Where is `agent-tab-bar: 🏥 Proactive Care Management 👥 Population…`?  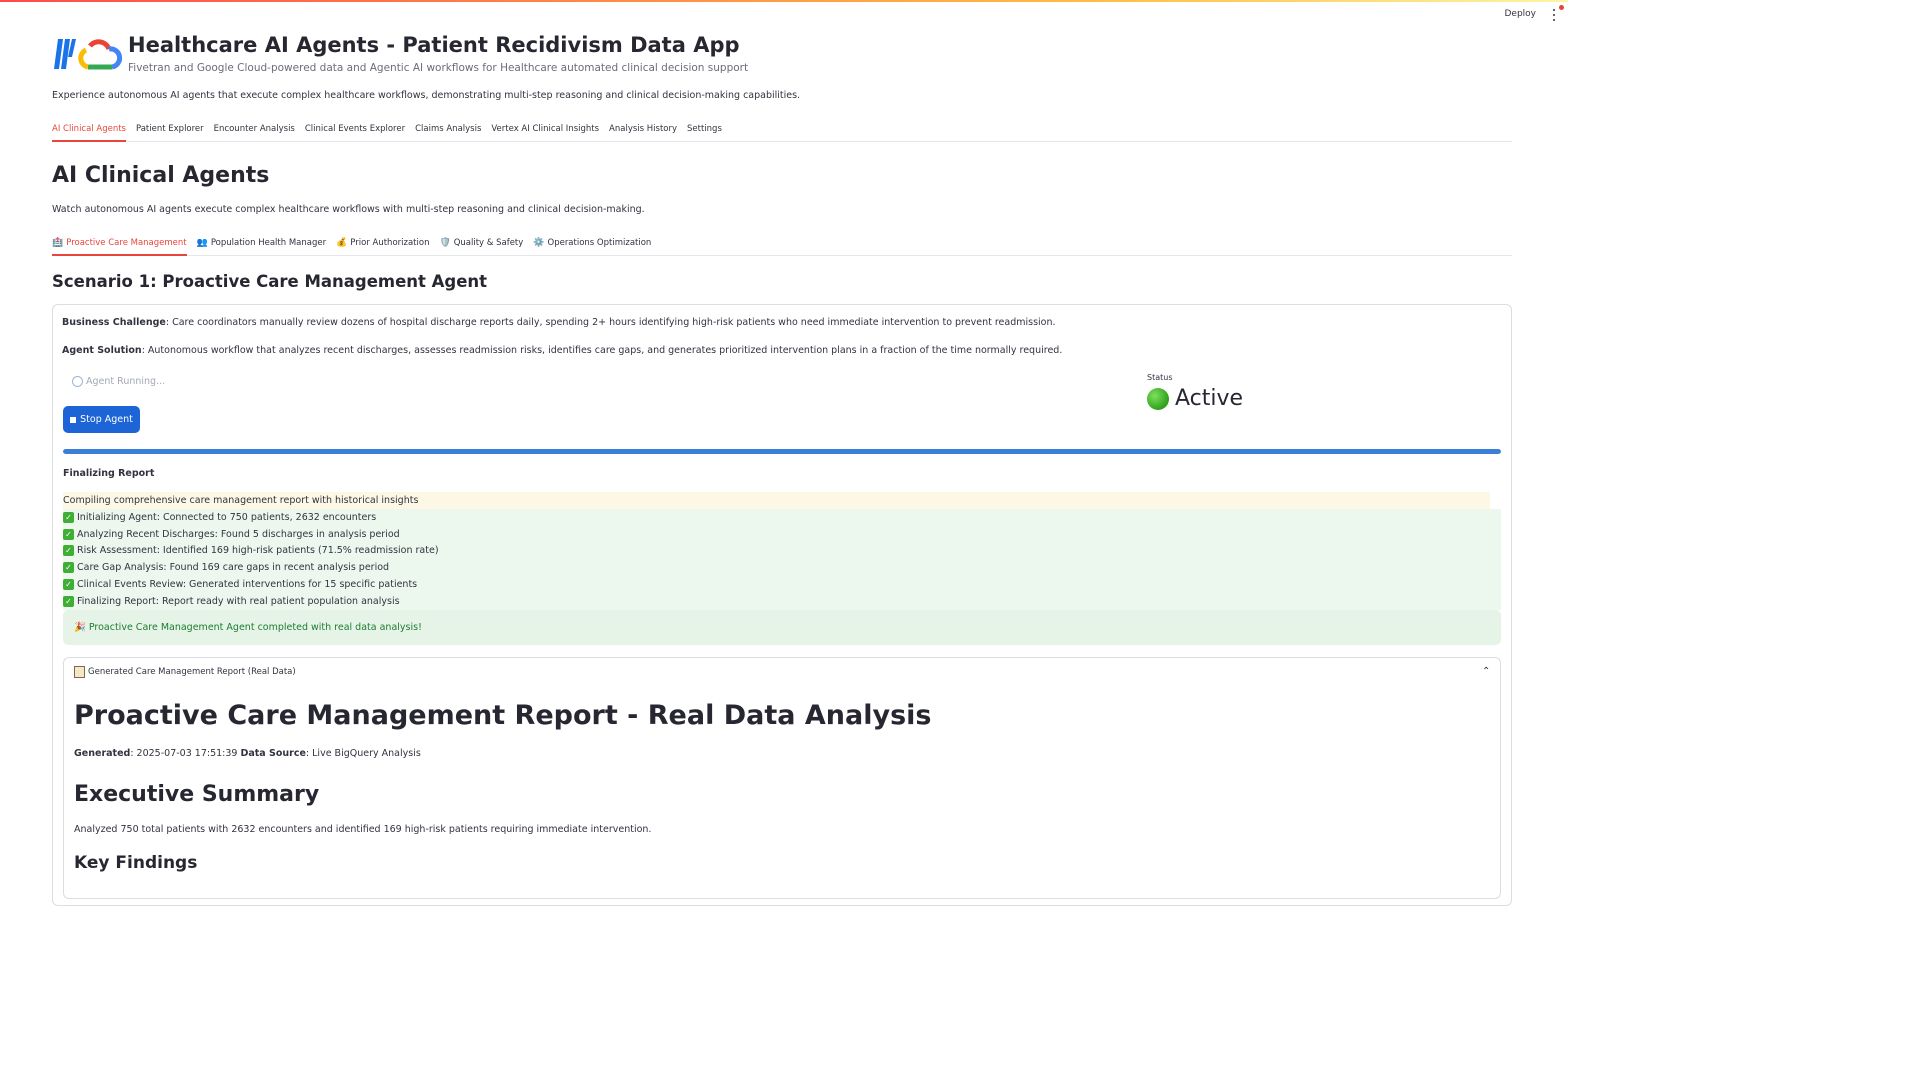
agent-tab-bar: 🏥 Proactive Care Management 👥 Population… is located at coordinates (782, 243).